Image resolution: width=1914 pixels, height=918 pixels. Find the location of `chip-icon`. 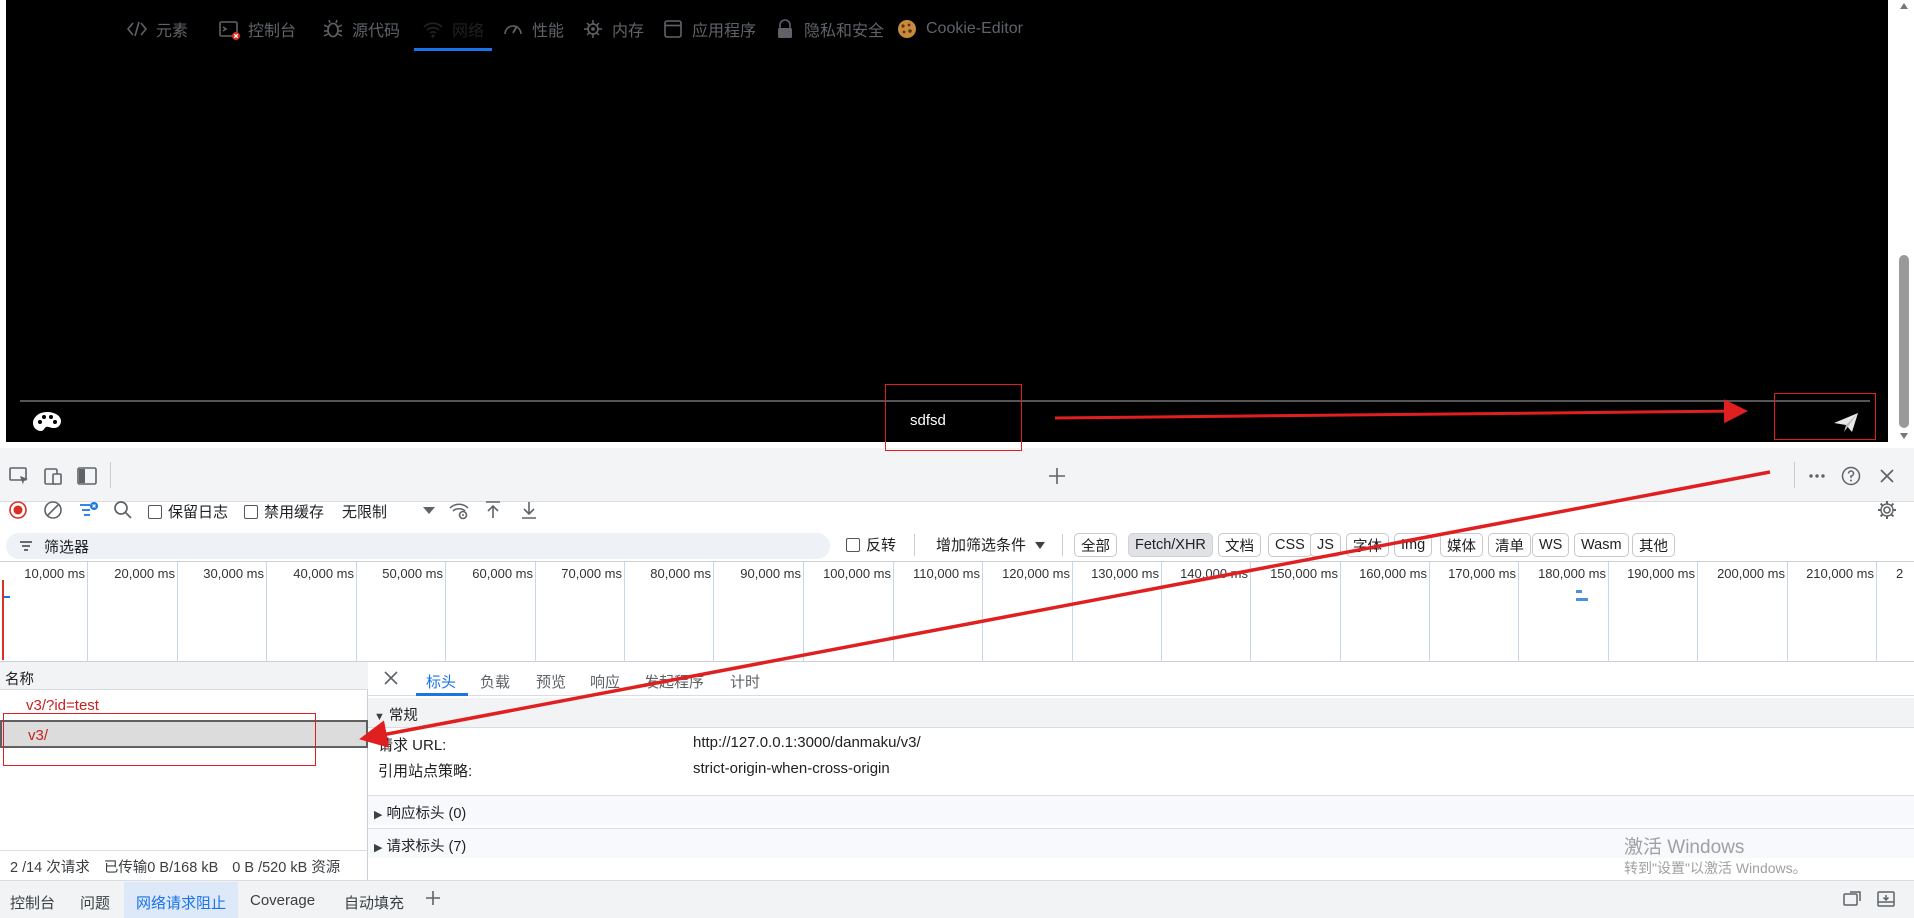

chip-icon is located at coordinates (593, 29).